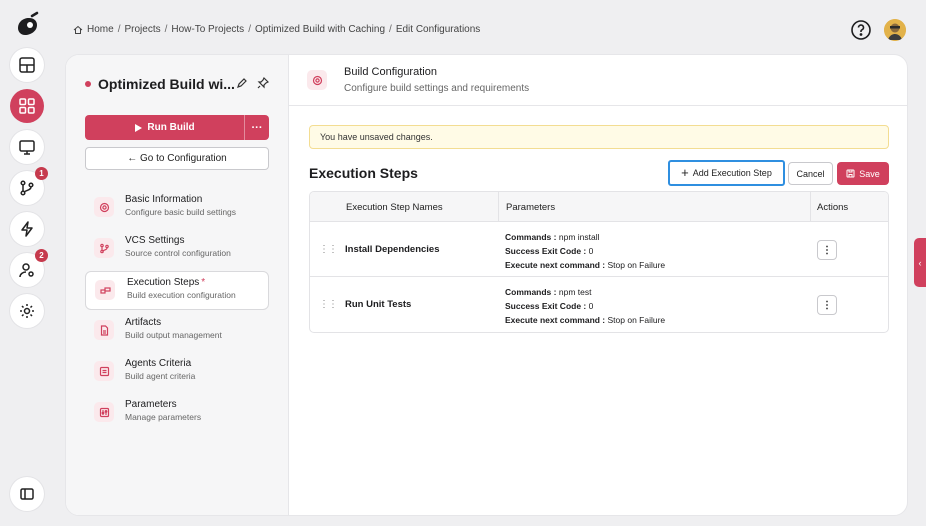 The image size is (926, 526). I want to click on param-commands: Commands : npm test, so click(585, 292).